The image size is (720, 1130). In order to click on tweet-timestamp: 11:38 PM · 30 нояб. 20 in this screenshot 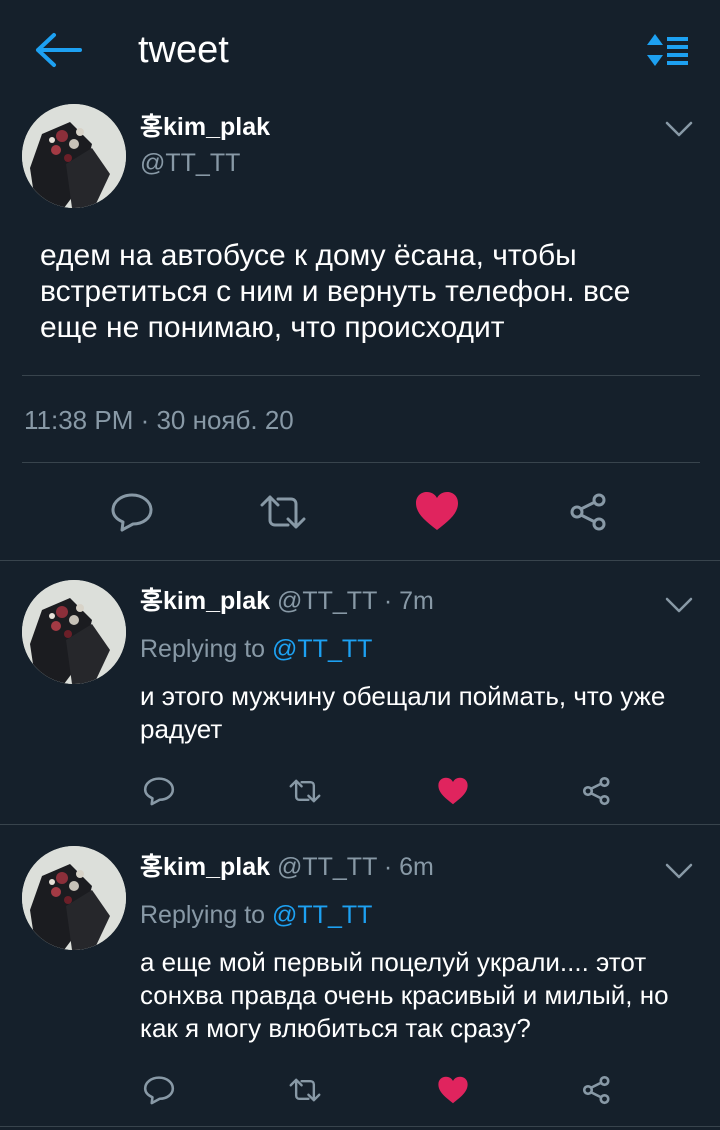, I will do `click(159, 420)`.